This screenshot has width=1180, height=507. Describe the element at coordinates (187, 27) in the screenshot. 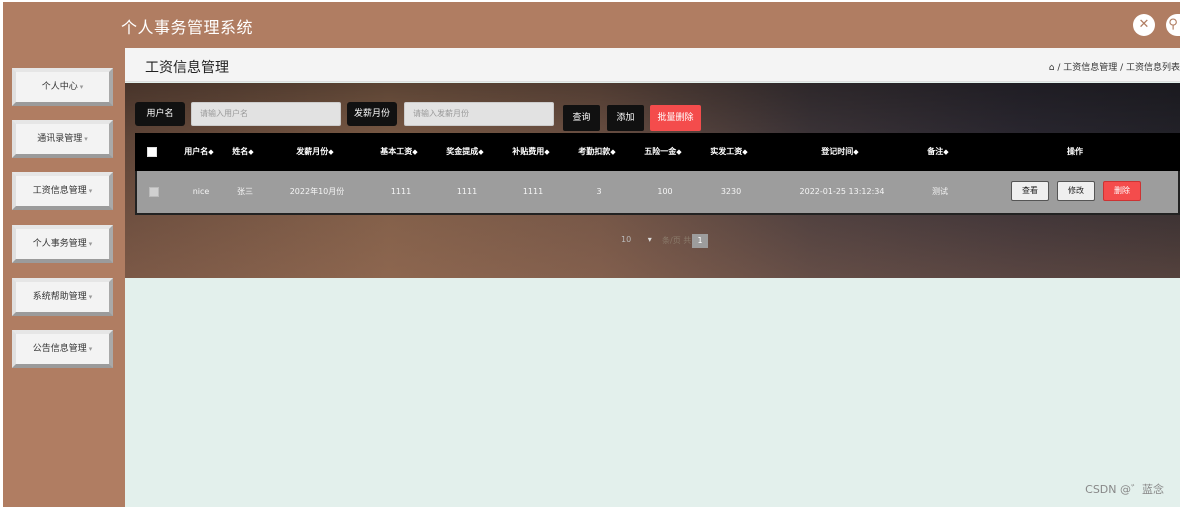

I see `app-title: 个人事务管理系统` at that location.